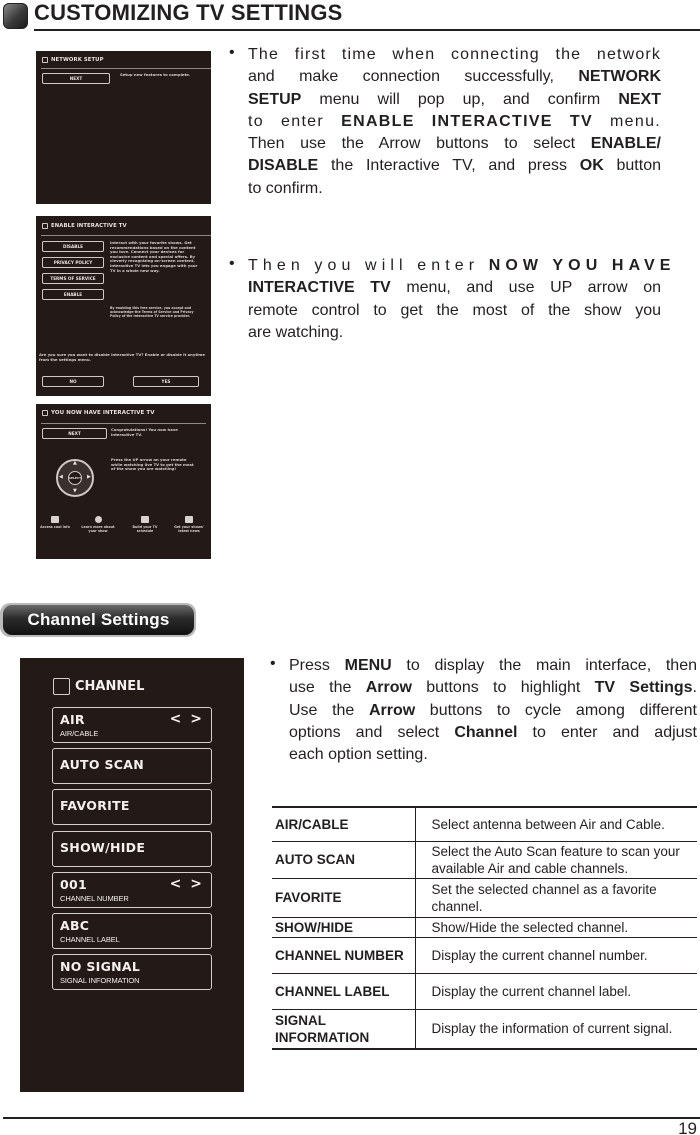  I want to click on channel-menu-header: CHANNEL, so click(98, 686).